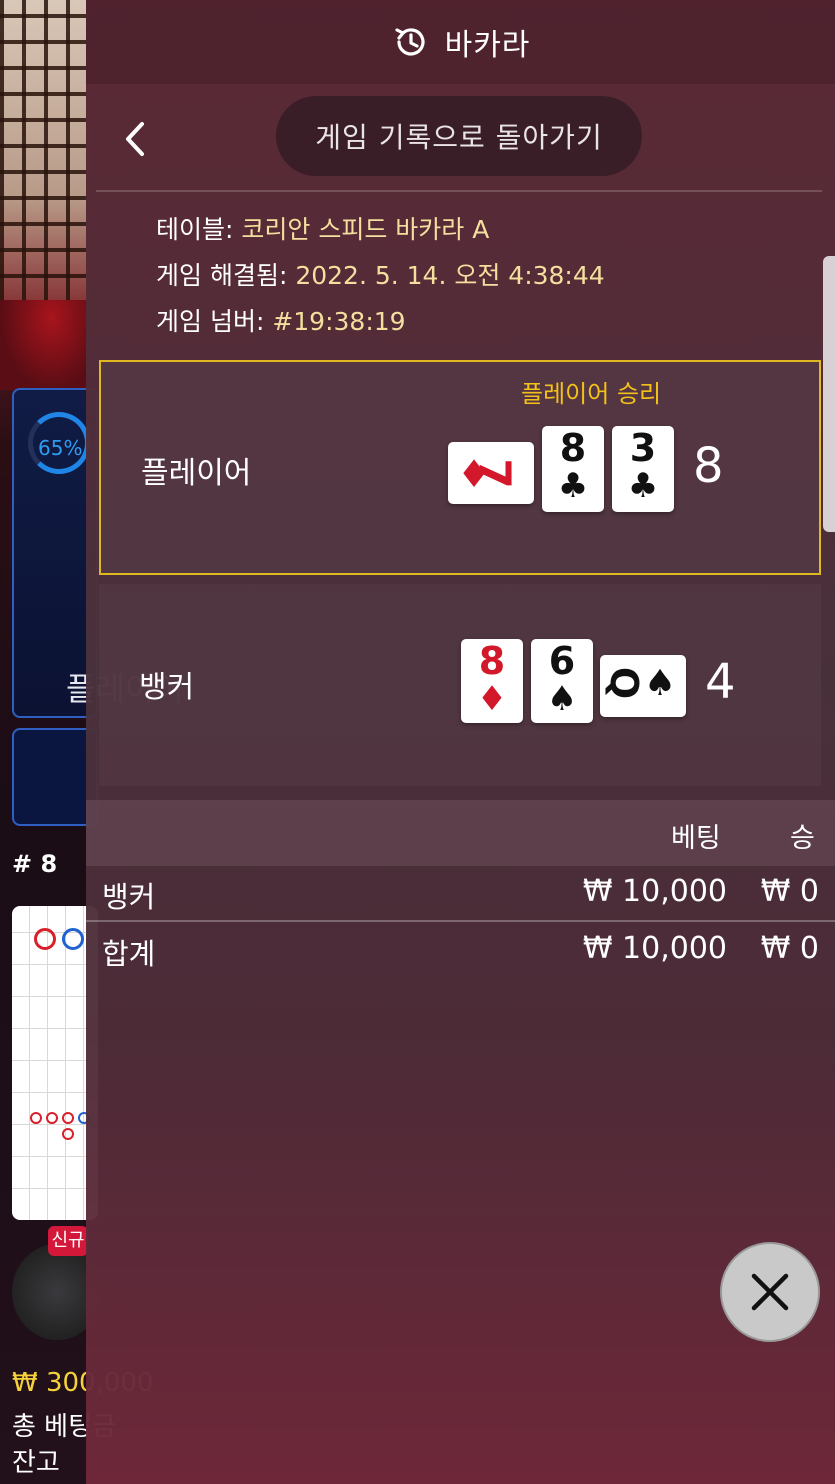 This screenshot has height=1484, width=835. Describe the element at coordinates (36, 1463) in the screenshot. I see `background-remaining: 잔고` at that location.